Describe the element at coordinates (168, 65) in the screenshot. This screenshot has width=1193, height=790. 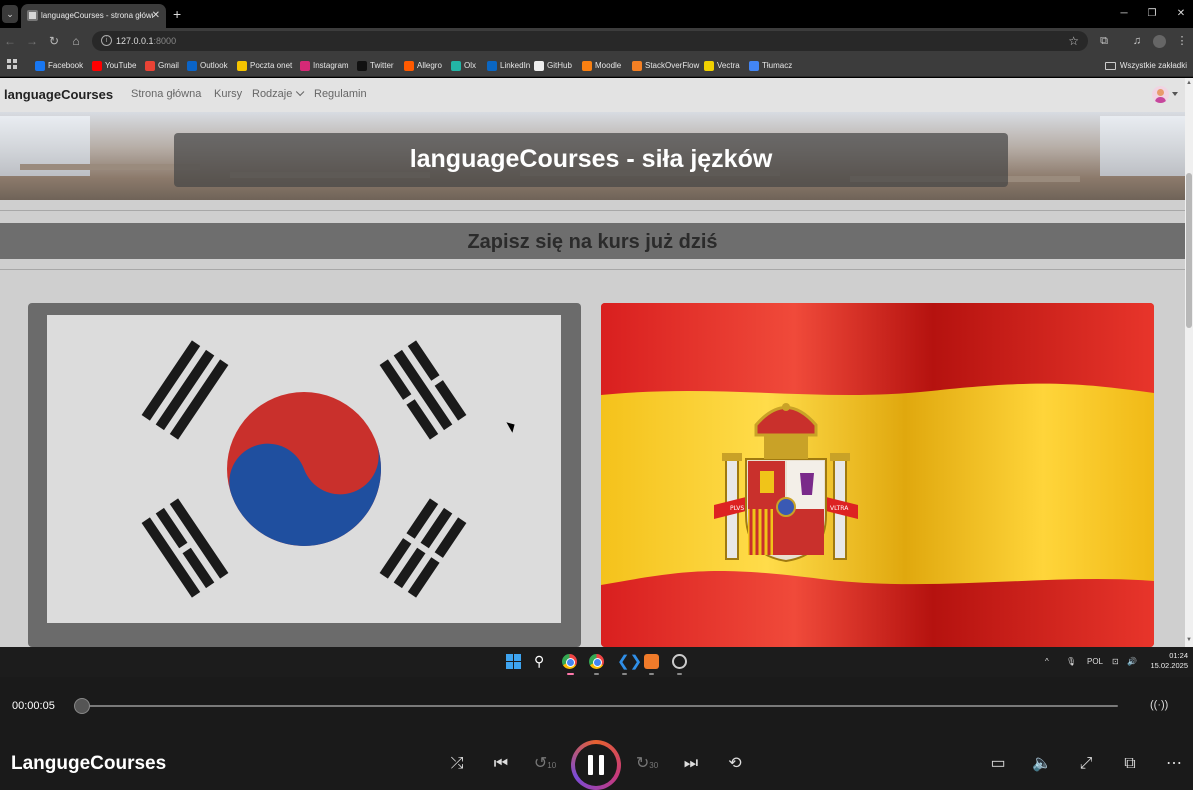
I see `bookmark-label: Gmail` at that location.